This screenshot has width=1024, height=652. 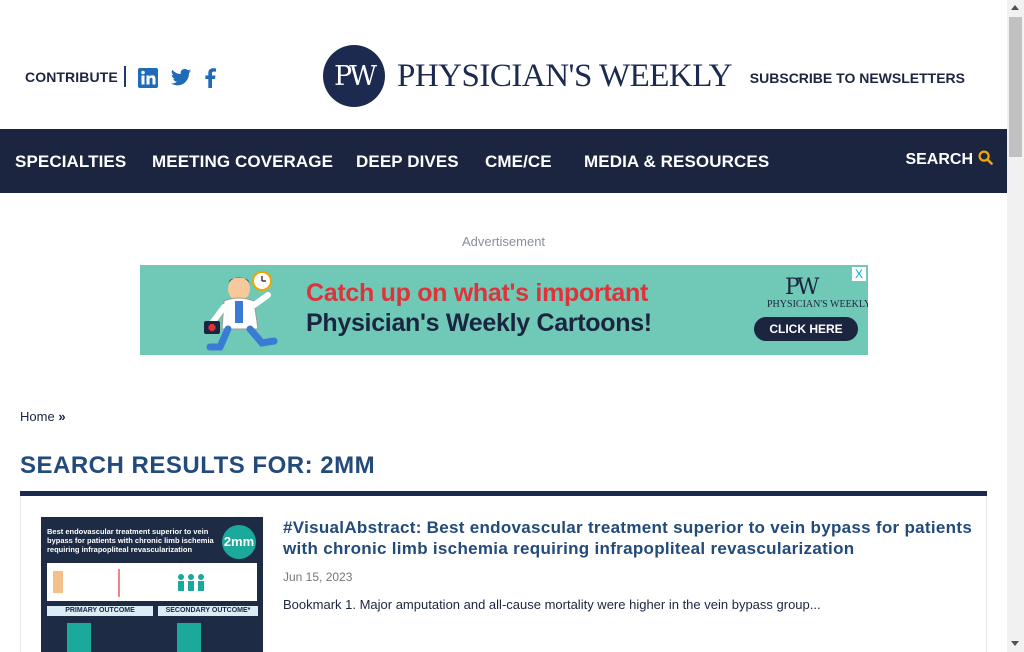 I want to click on scroll-thumb, so click(x=1015, y=87).